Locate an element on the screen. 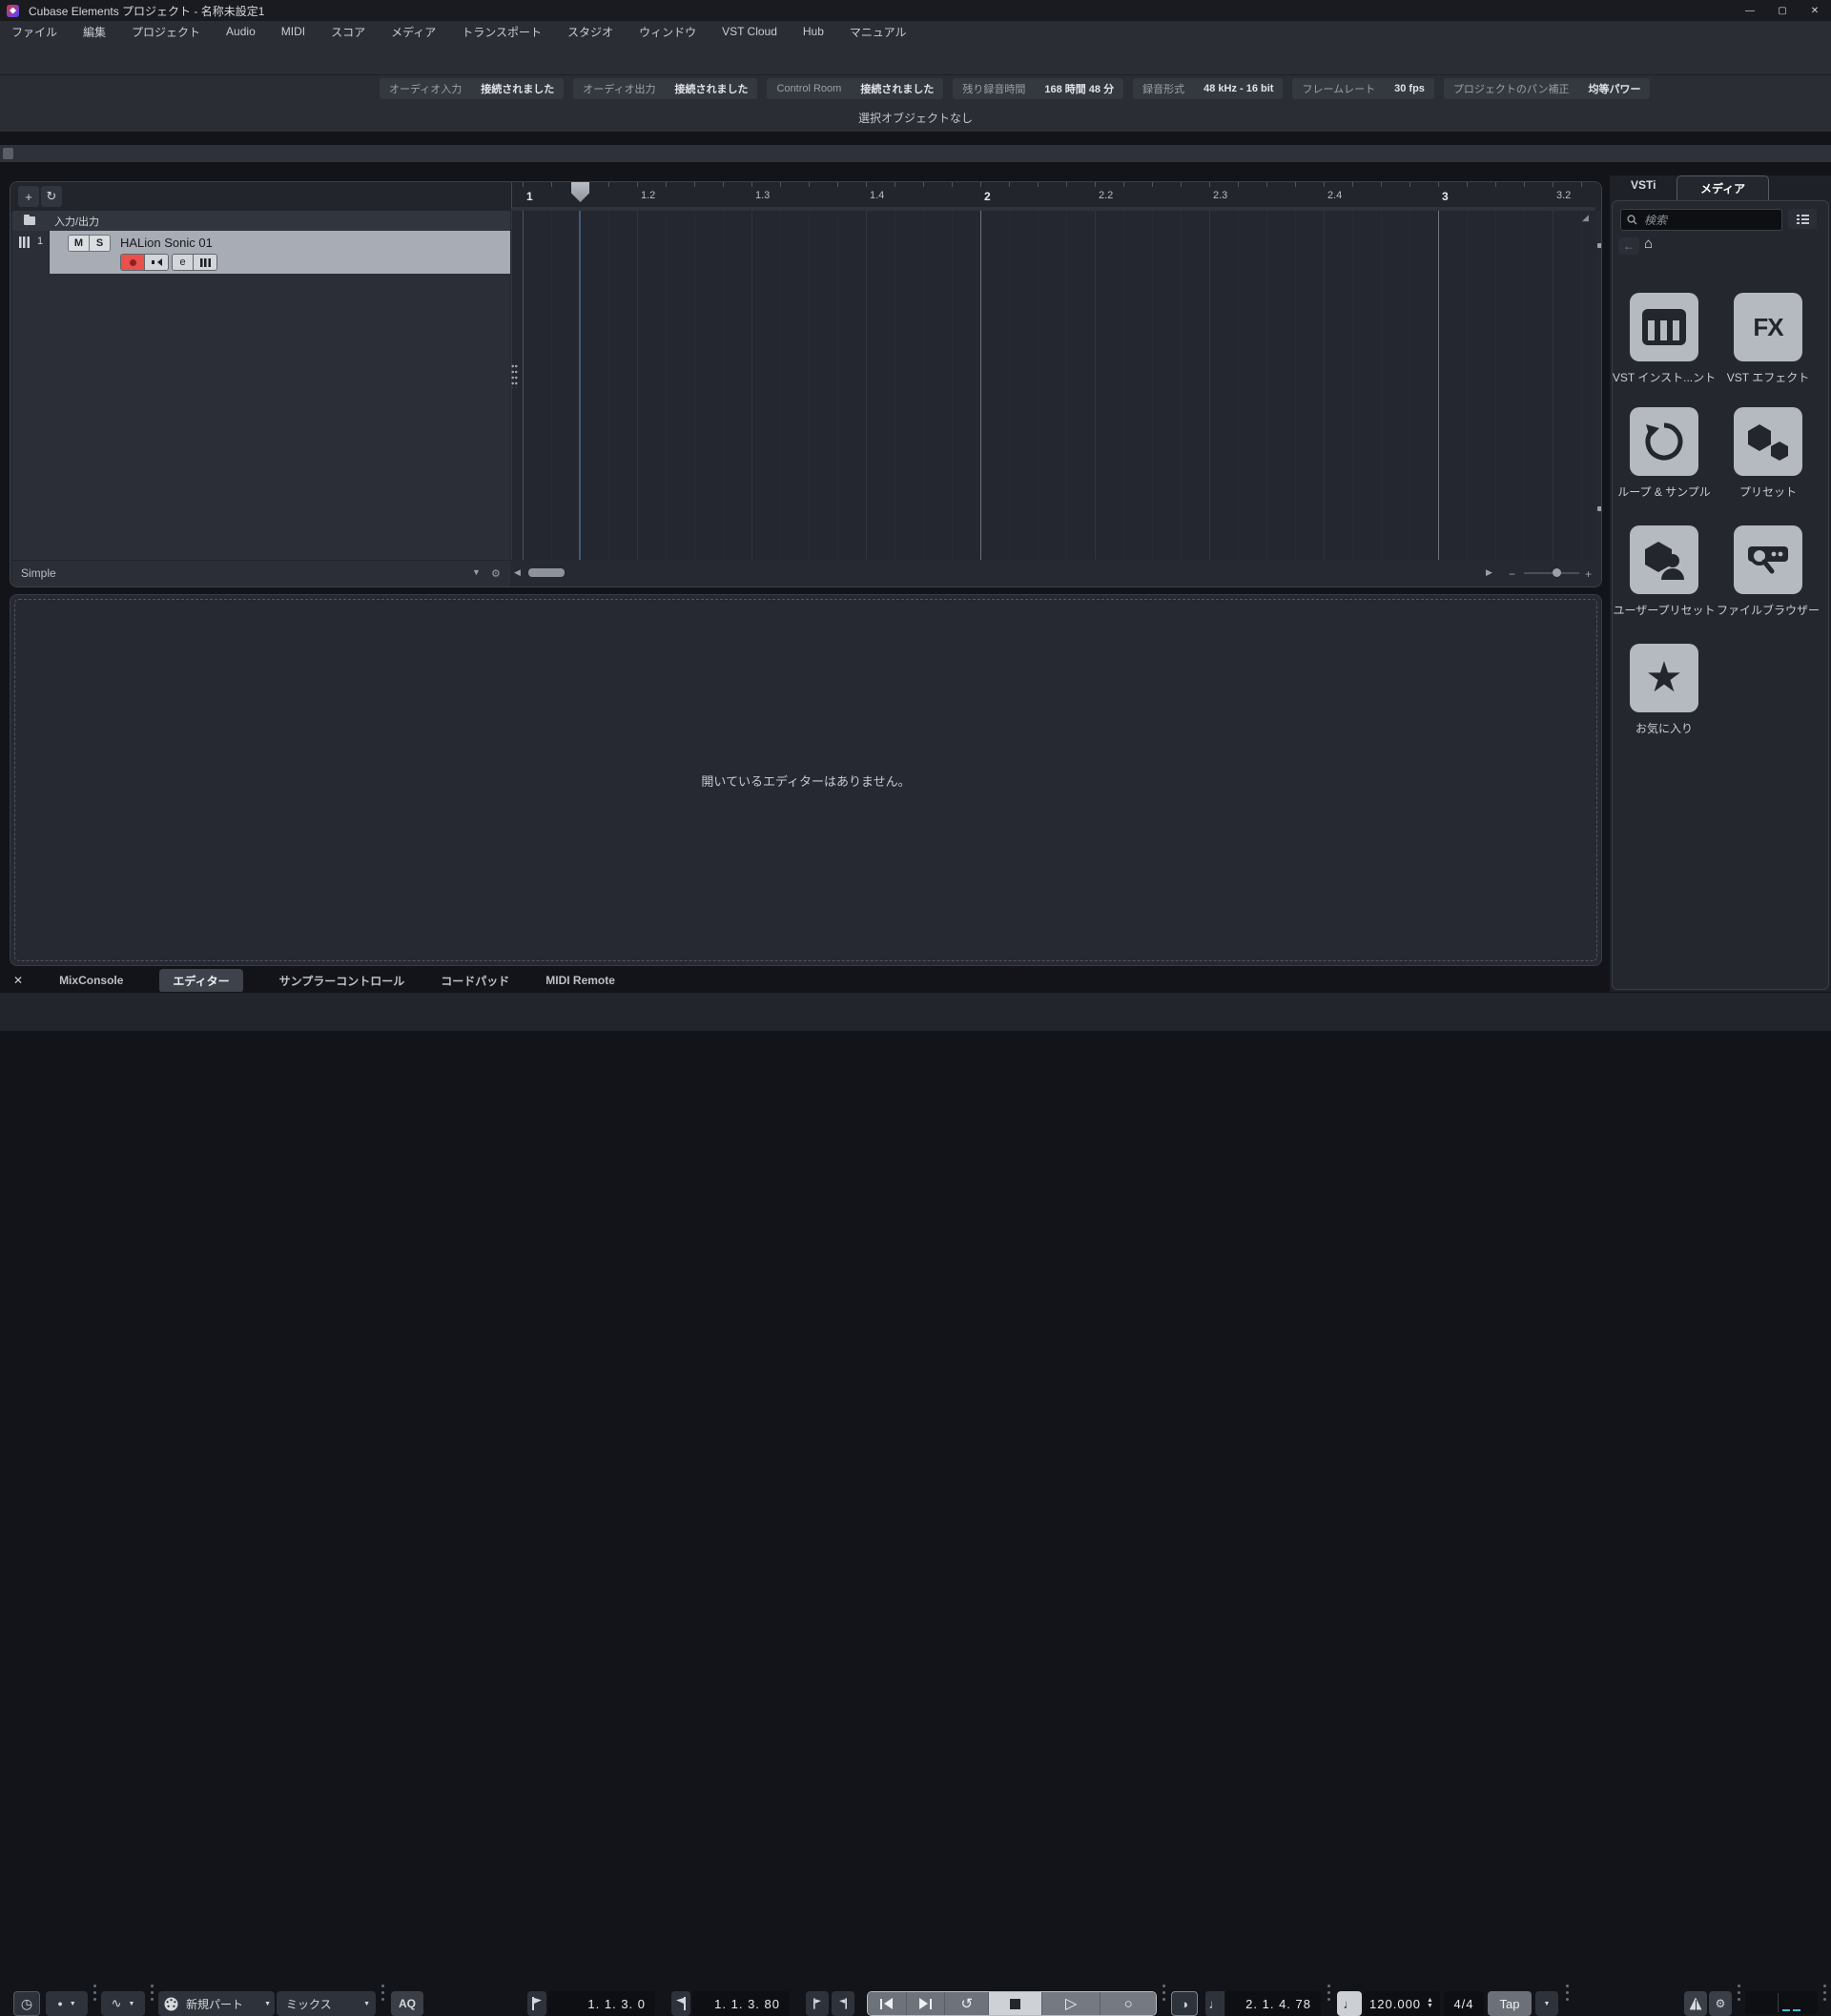  tile-user-presets is located at coordinates (1664, 560).